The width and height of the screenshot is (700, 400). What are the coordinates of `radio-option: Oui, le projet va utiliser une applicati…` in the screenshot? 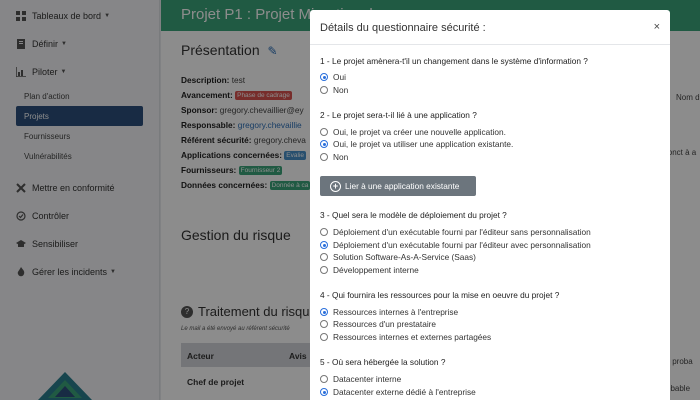 It's located at (416, 144).